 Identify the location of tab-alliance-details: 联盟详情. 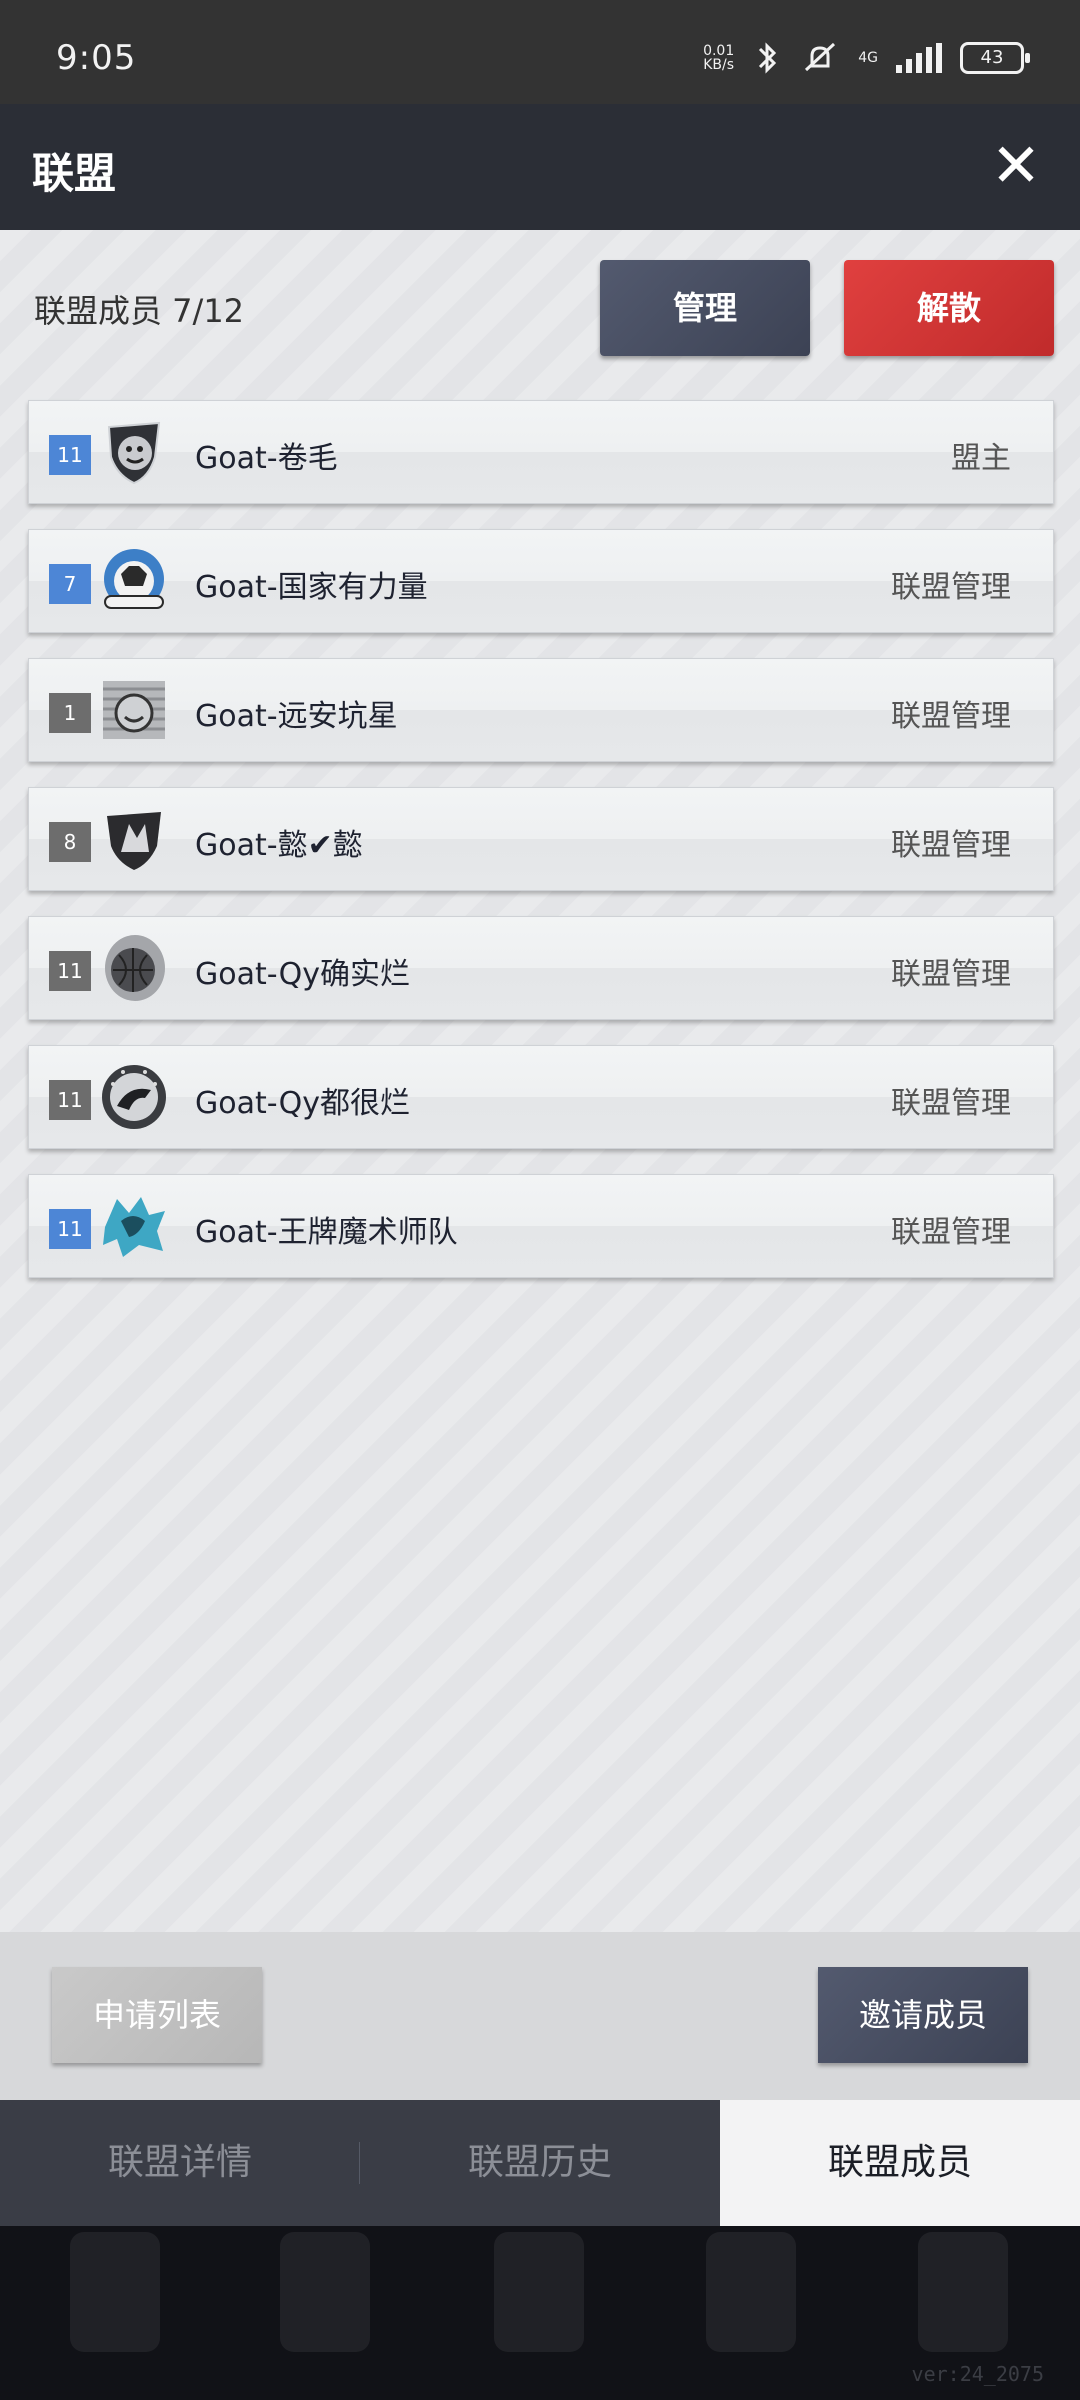
(180, 2163).